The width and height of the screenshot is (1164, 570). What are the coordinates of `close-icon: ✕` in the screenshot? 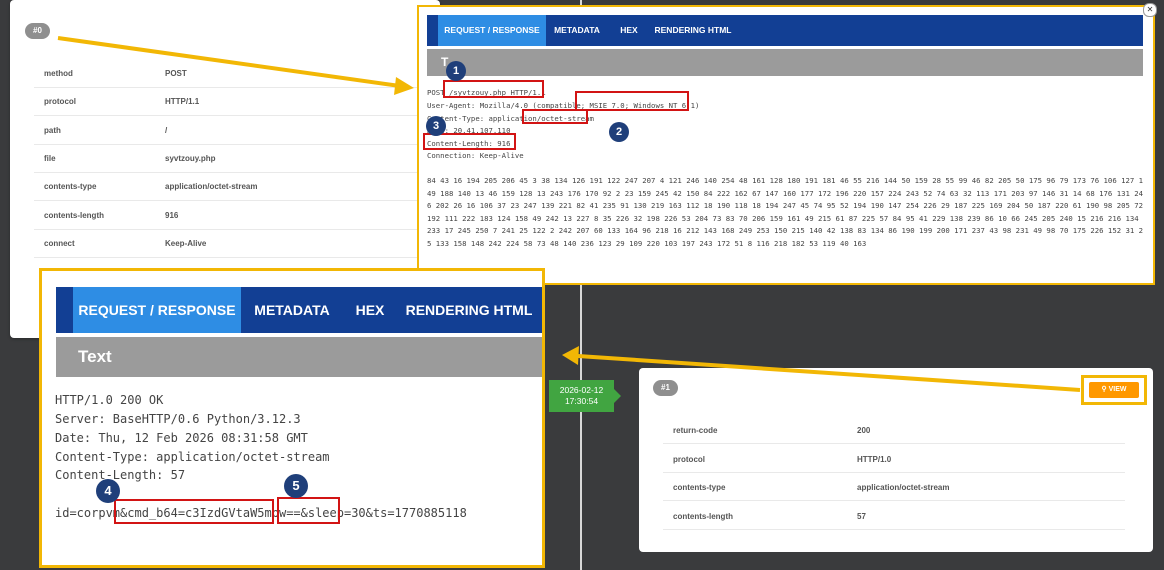 It's located at (1150, 10).